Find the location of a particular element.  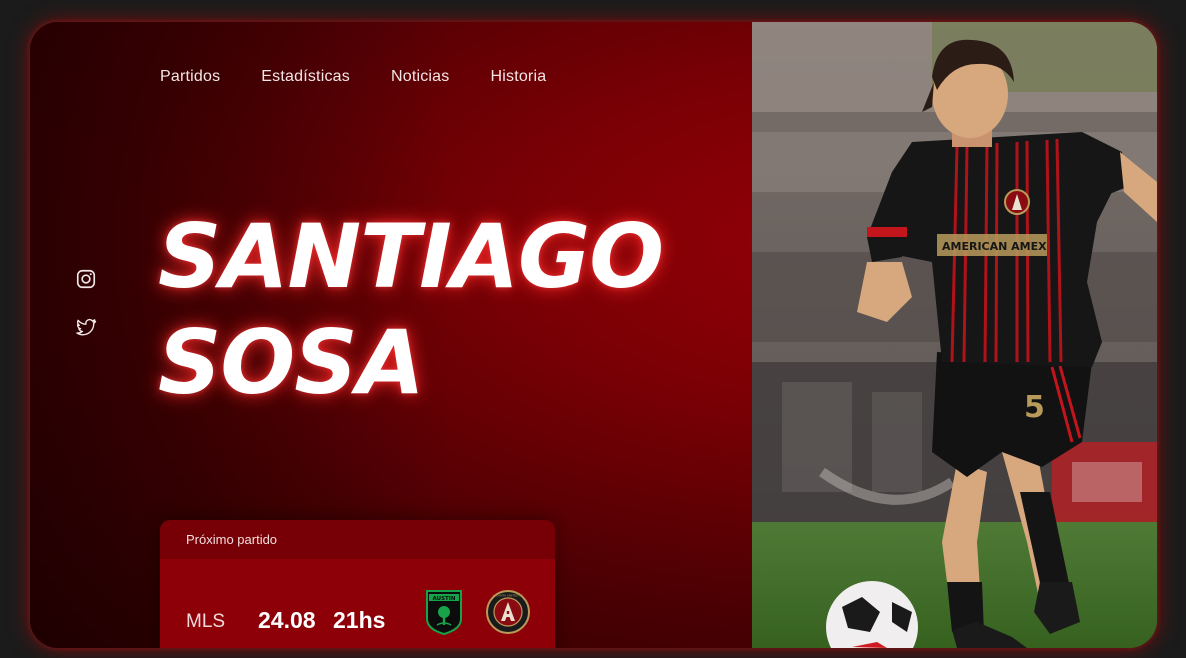

instagram-icon is located at coordinates (86, 279).